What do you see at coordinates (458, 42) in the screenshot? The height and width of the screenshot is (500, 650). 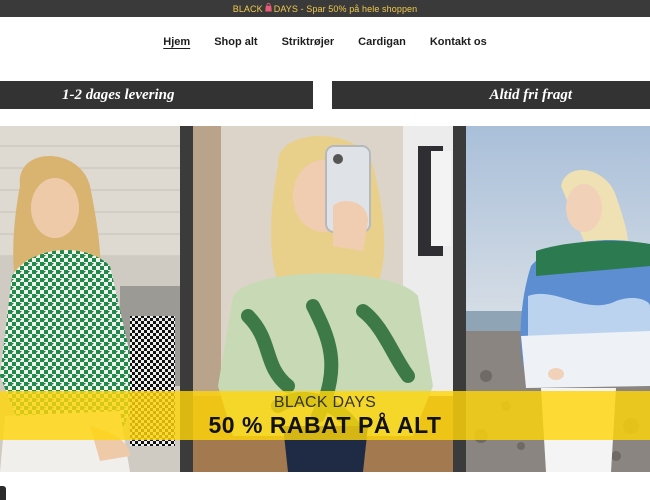 I see `nav-item-kontakt-os: Kontakt os` at bounding box center [458, 42].